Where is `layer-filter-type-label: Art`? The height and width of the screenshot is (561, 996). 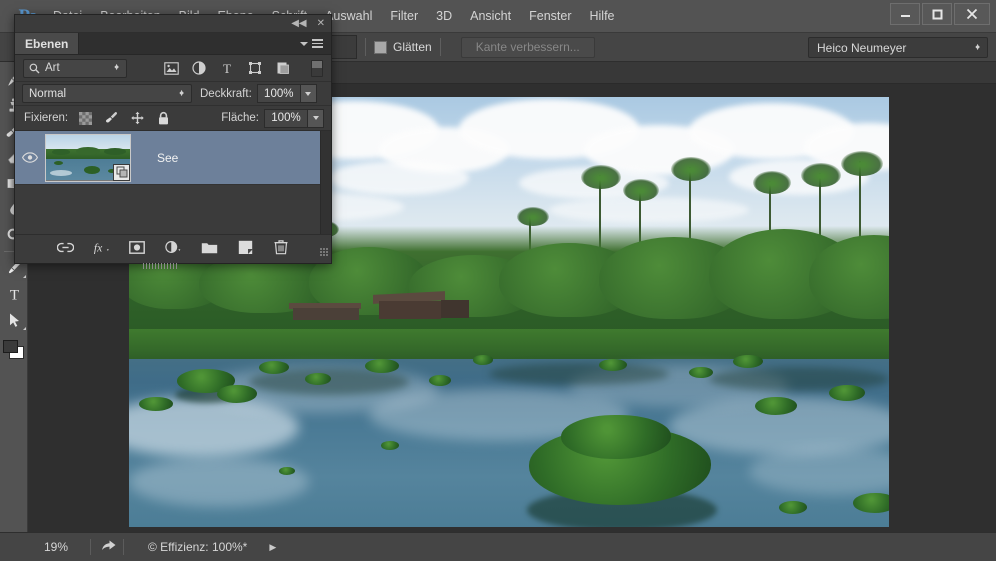
layer-filter-type-label: Art is located at coordinates (52, 68).